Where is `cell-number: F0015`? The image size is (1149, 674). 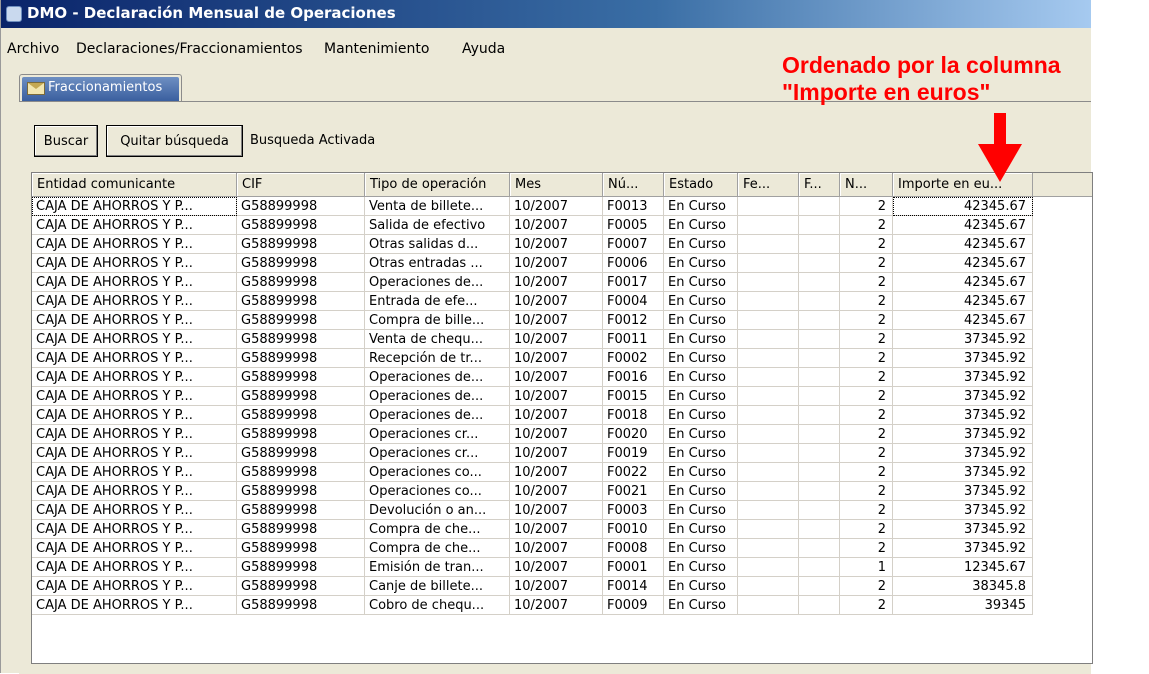 cell-number: F0015 is located at coordinates (633, 396).